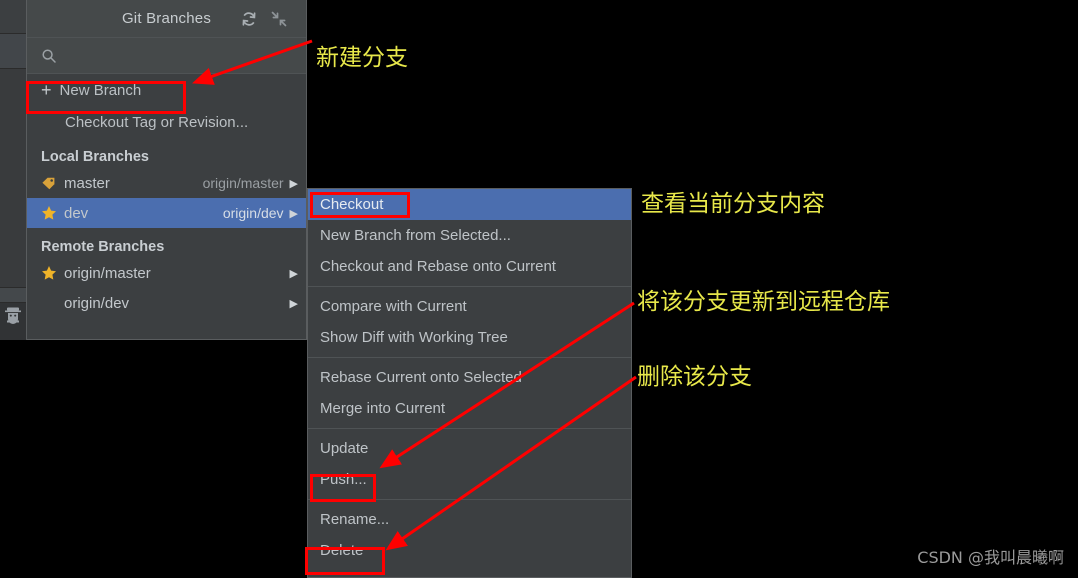  What do you see at coordinates (352, 204) in the screenshot?
I see `menu-item-label: Checkout` at bounding box center [352, 204].